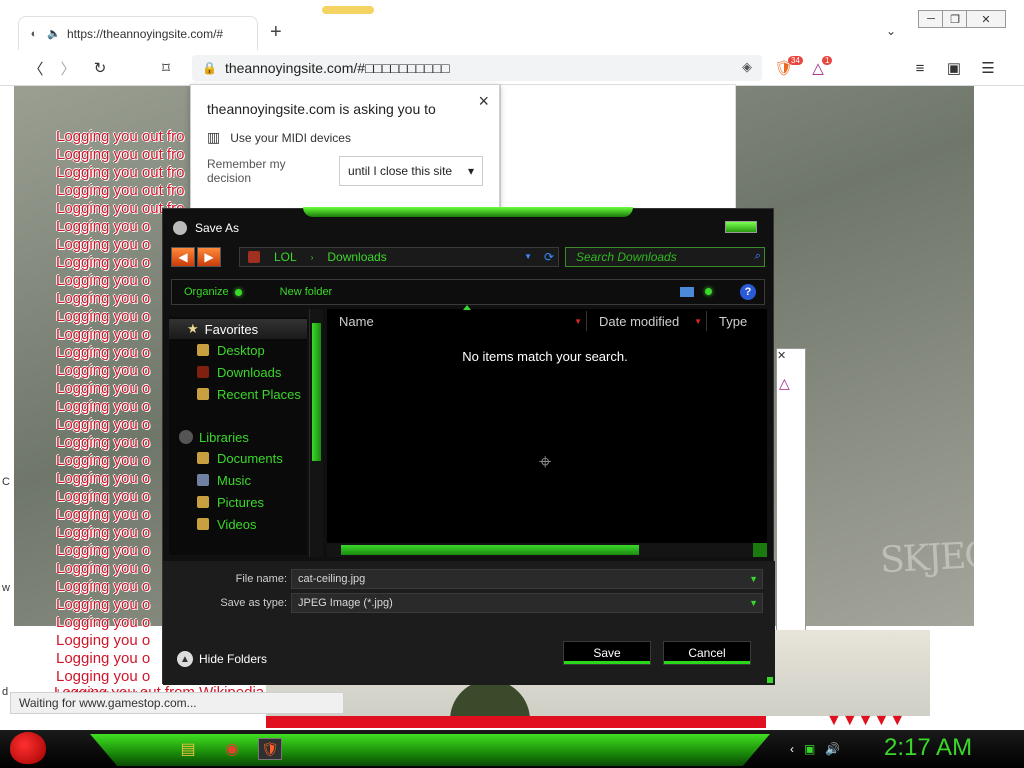  I want to click on favorites-header: ★ Favorites, so click(238, 329).